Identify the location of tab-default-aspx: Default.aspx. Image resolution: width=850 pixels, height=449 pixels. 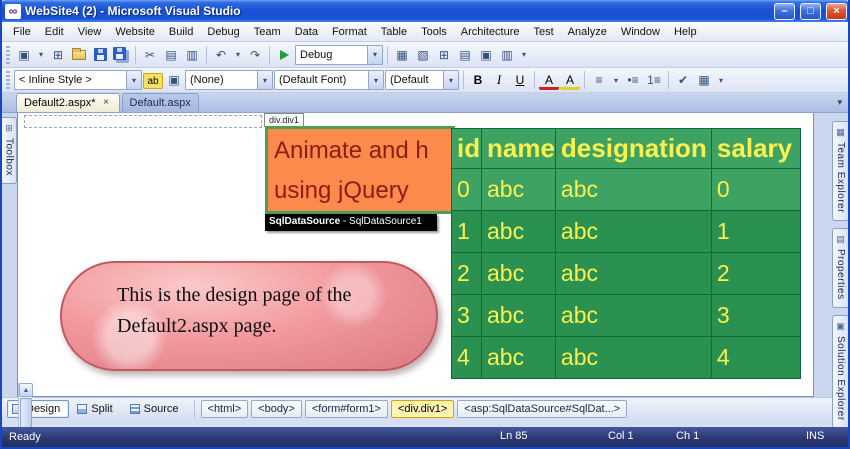
(160, 102).